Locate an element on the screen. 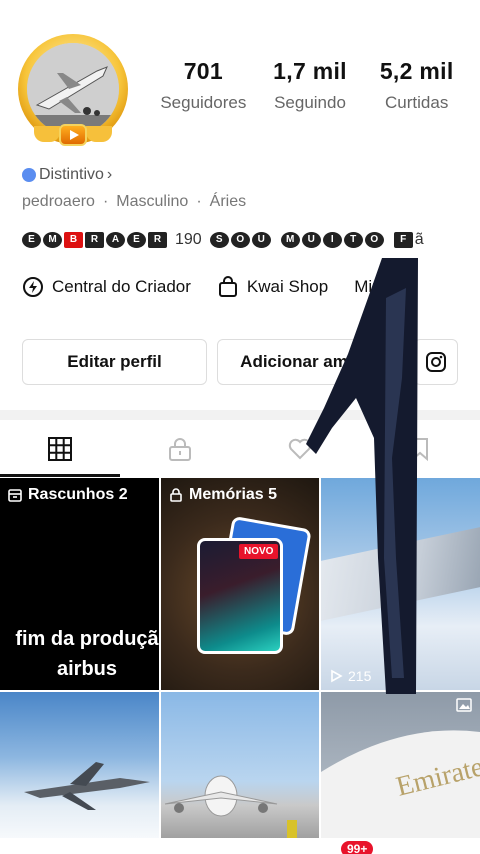 The width and height of the screenshot is (480, 854). bio-symbol: S is located at coordinates (219, 240).